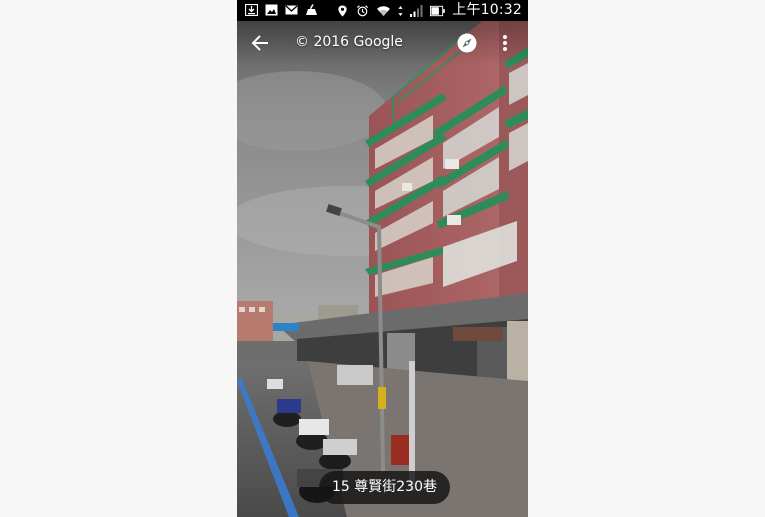 Image resolution: width=765 pixels, height=517 pixels. What do you see at coordinates (384, 487) in the screenshot?
I see `address-label: 15 尊賢街230巷` at bounding box center [384, 487].